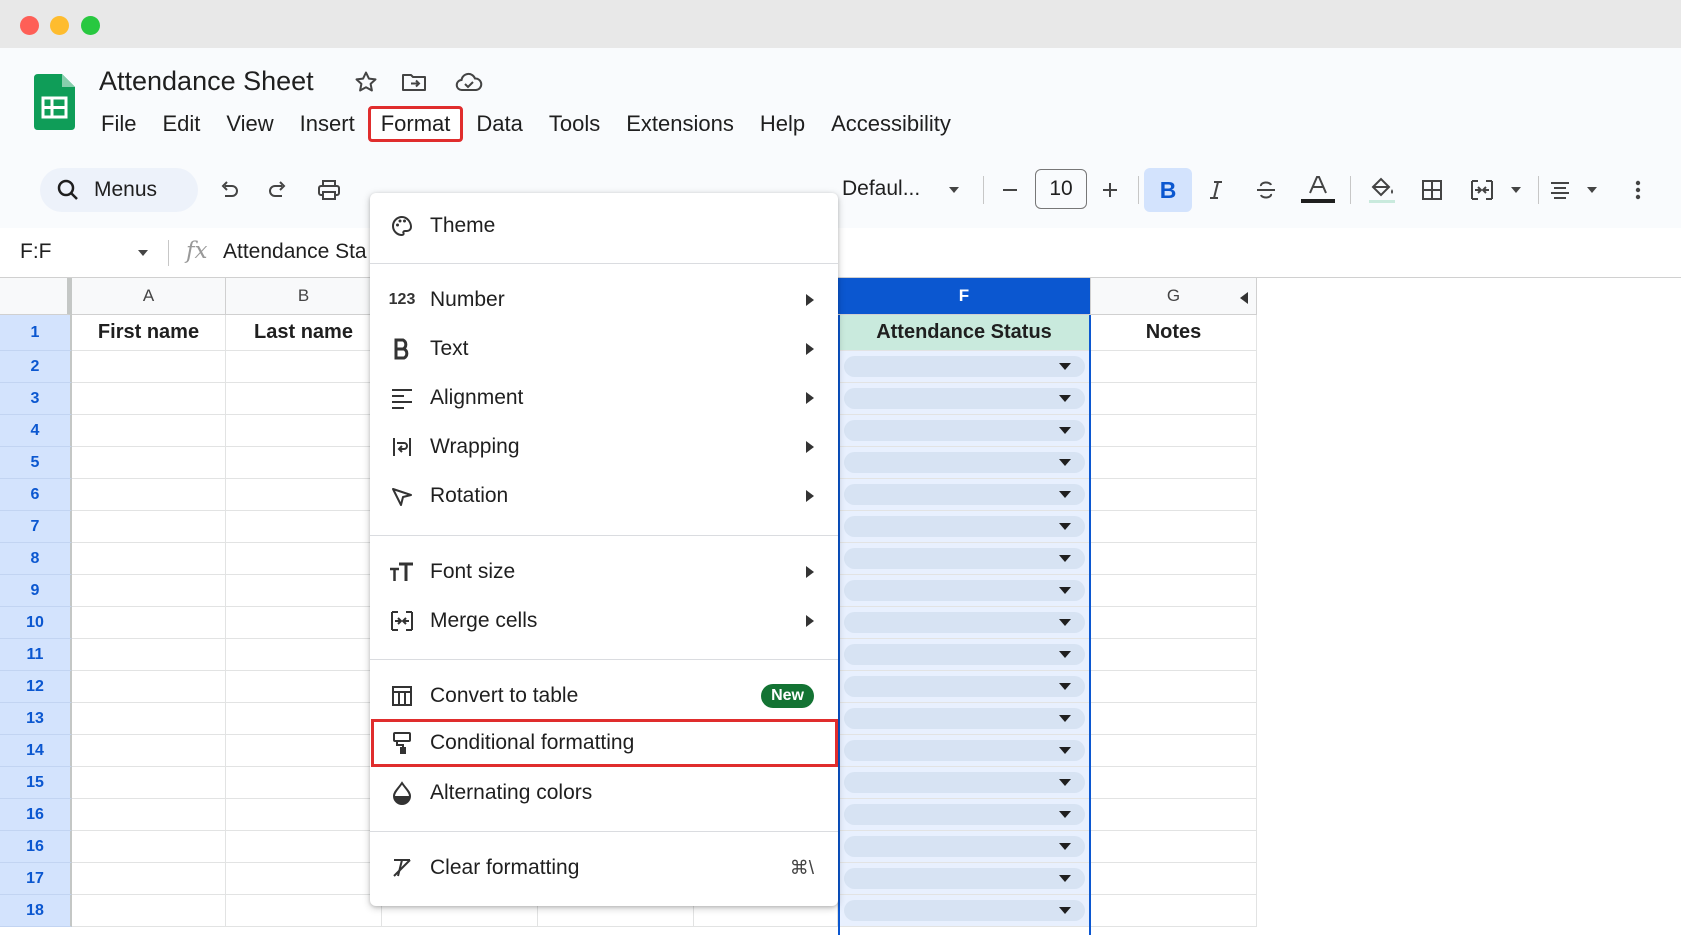 The width and height of the screenshot is (1681, 935). I want to click on format-menu-convert-to-table: Convert to table New, so click(604, 696).